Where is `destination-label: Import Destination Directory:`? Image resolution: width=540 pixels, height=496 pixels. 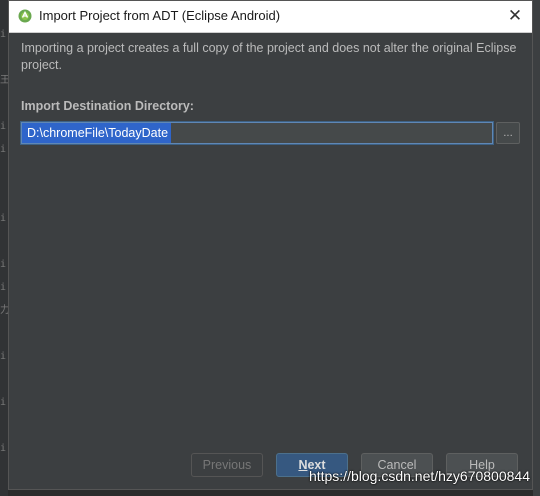
destination-label: Import Destination Directory: is located at coordinates (107, 106).